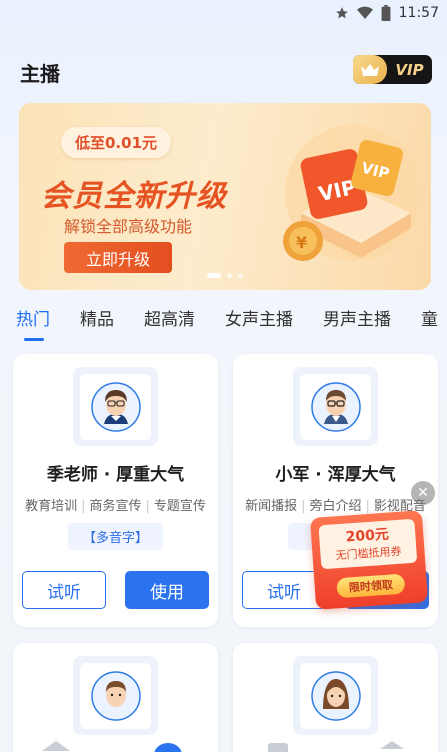 This screenshot has width=447, height=752. I want to click on home-icon, so click(56, 746).